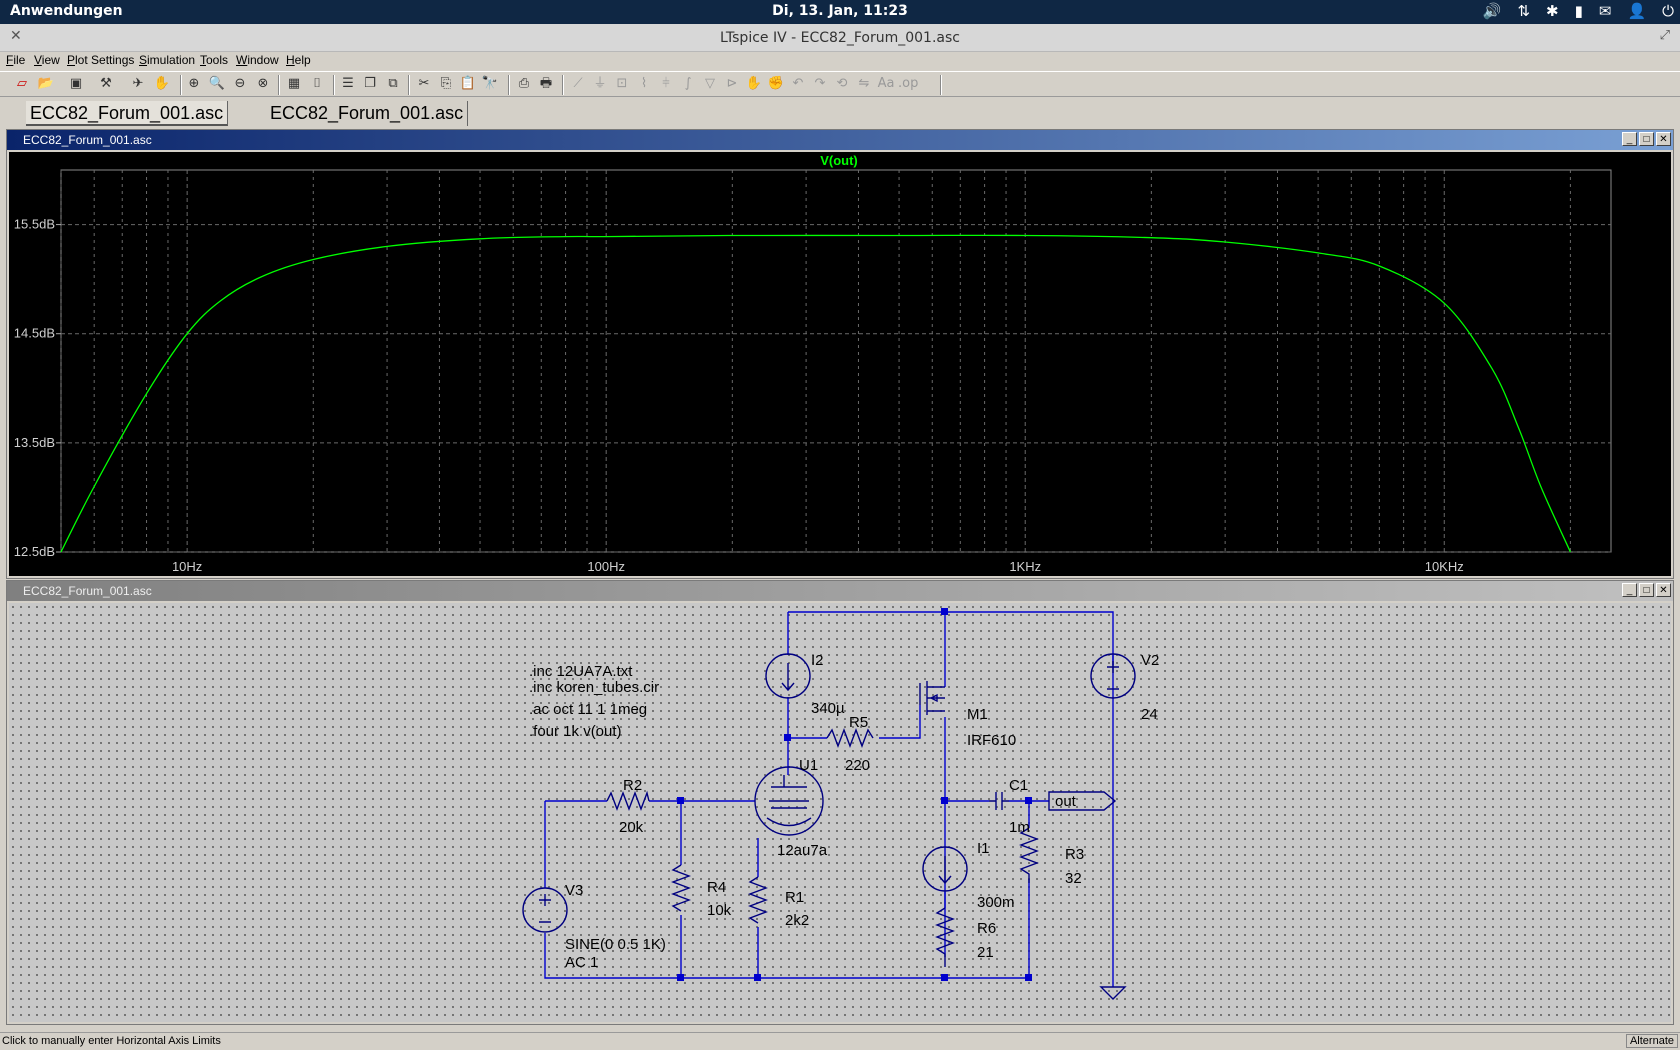 Image resolution: width=1680 pixels, height=1050 pixels. What do you see at coordinates (446, 84) in the screenshot?
I see `copy-icon: ⎘` at bounding box center [446, 84].